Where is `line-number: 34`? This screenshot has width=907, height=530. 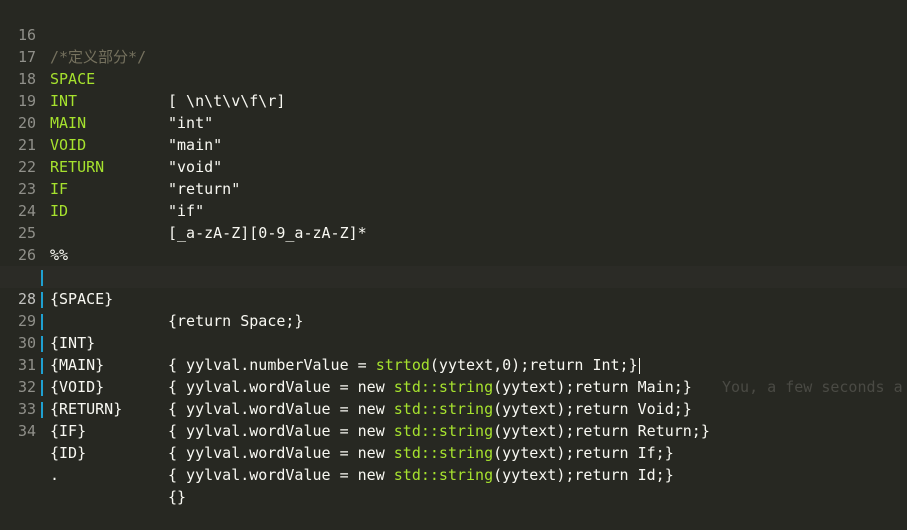 line-number: 34 is located at coordinates (26, 431).